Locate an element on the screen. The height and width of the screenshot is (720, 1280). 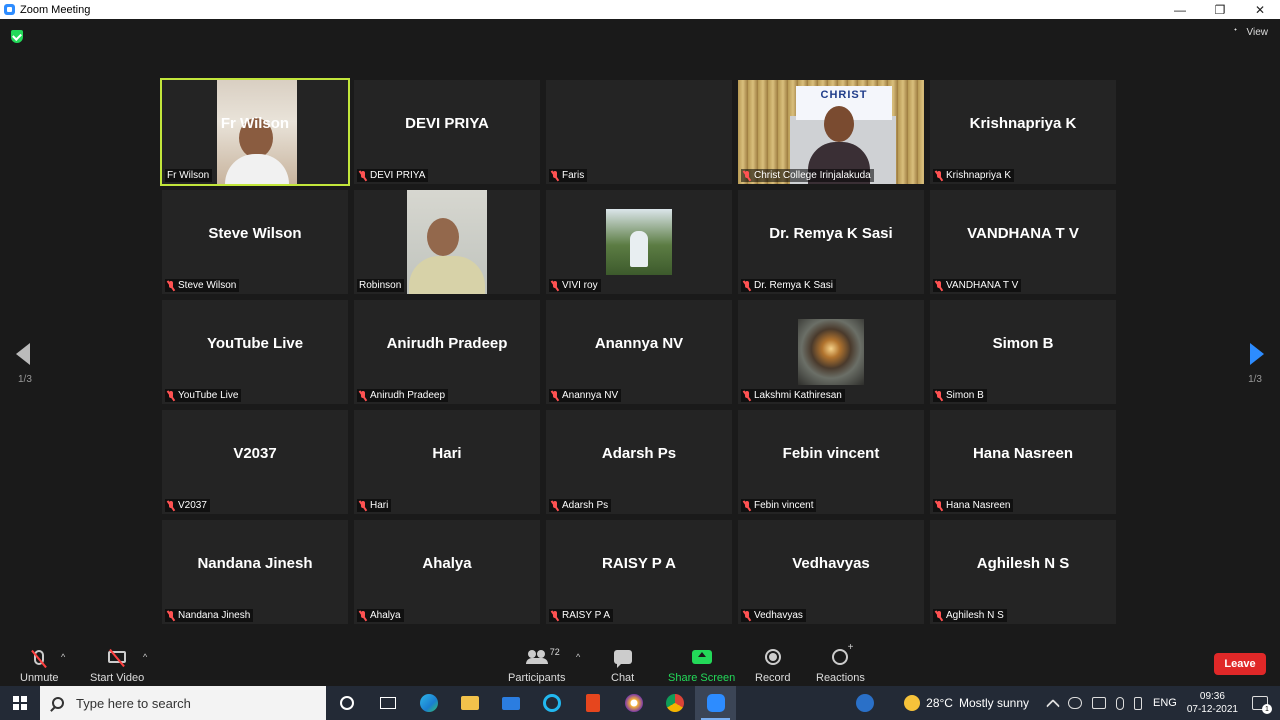
chat-button: Chat is located at coordinates (622, 665).